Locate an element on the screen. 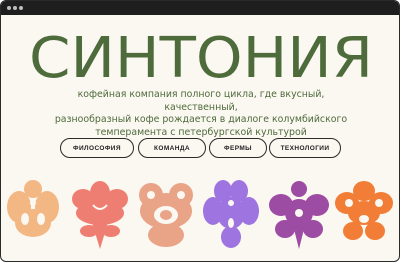 This screenshot has width=400, height=262. flower-yellow-icon is located at coordinates (33, 208).